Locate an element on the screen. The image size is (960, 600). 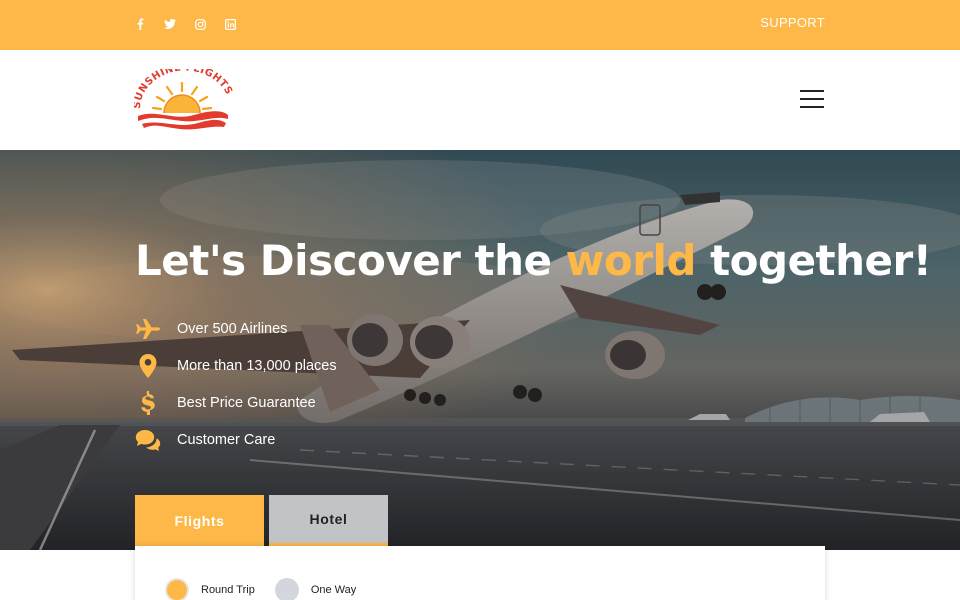
instagram-icon is located at coordinates (200, 24).